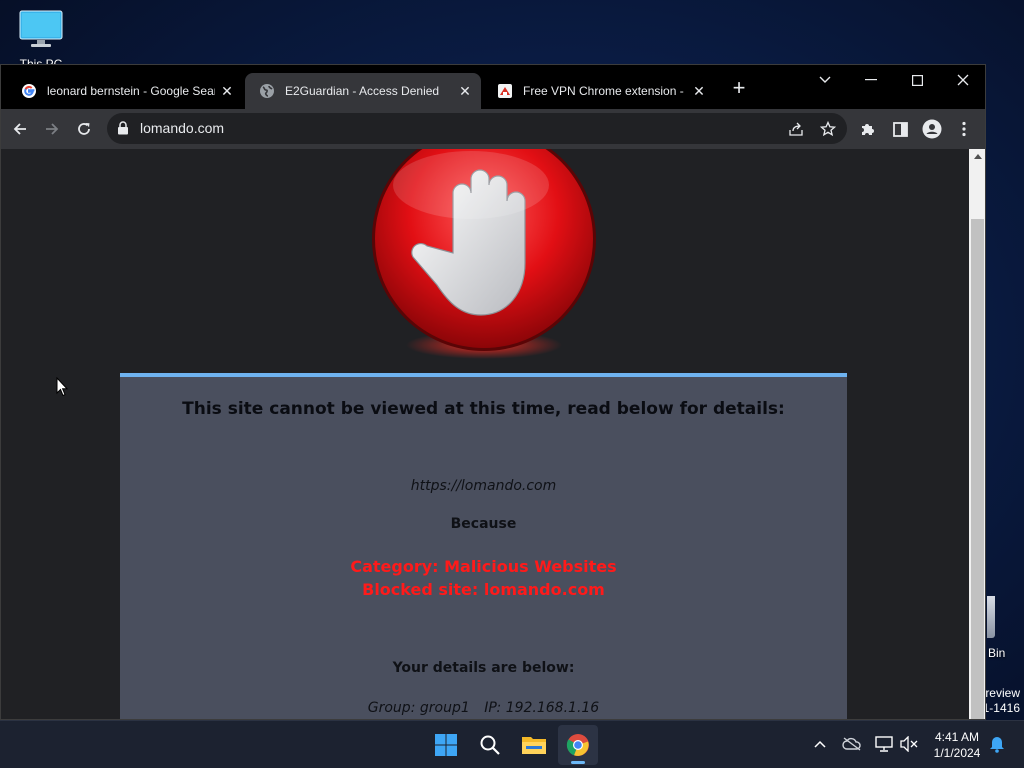  What do you see at coordinates (41, 28) in the screenshot?
I see `monitor-icon` at bounding box center [41, 28].